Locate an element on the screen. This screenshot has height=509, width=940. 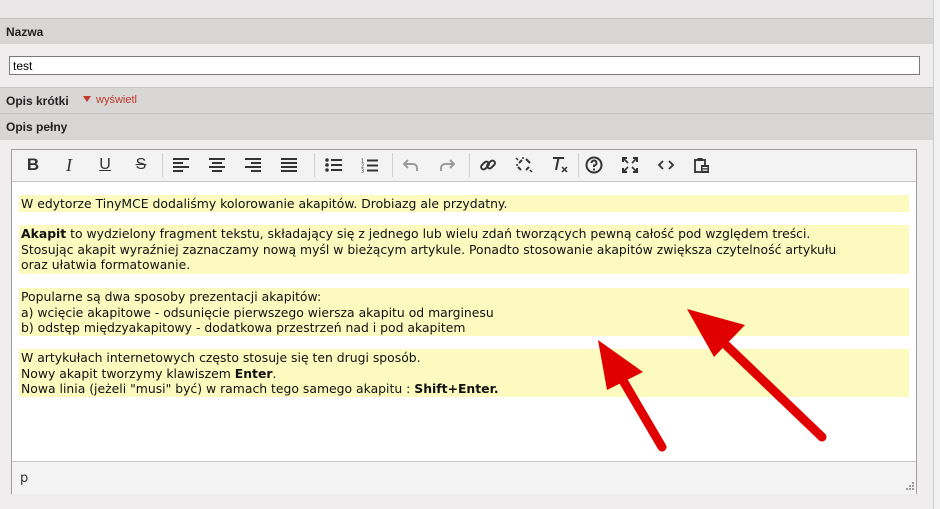
resize-handle-icon is located at coordinates (909, 487).